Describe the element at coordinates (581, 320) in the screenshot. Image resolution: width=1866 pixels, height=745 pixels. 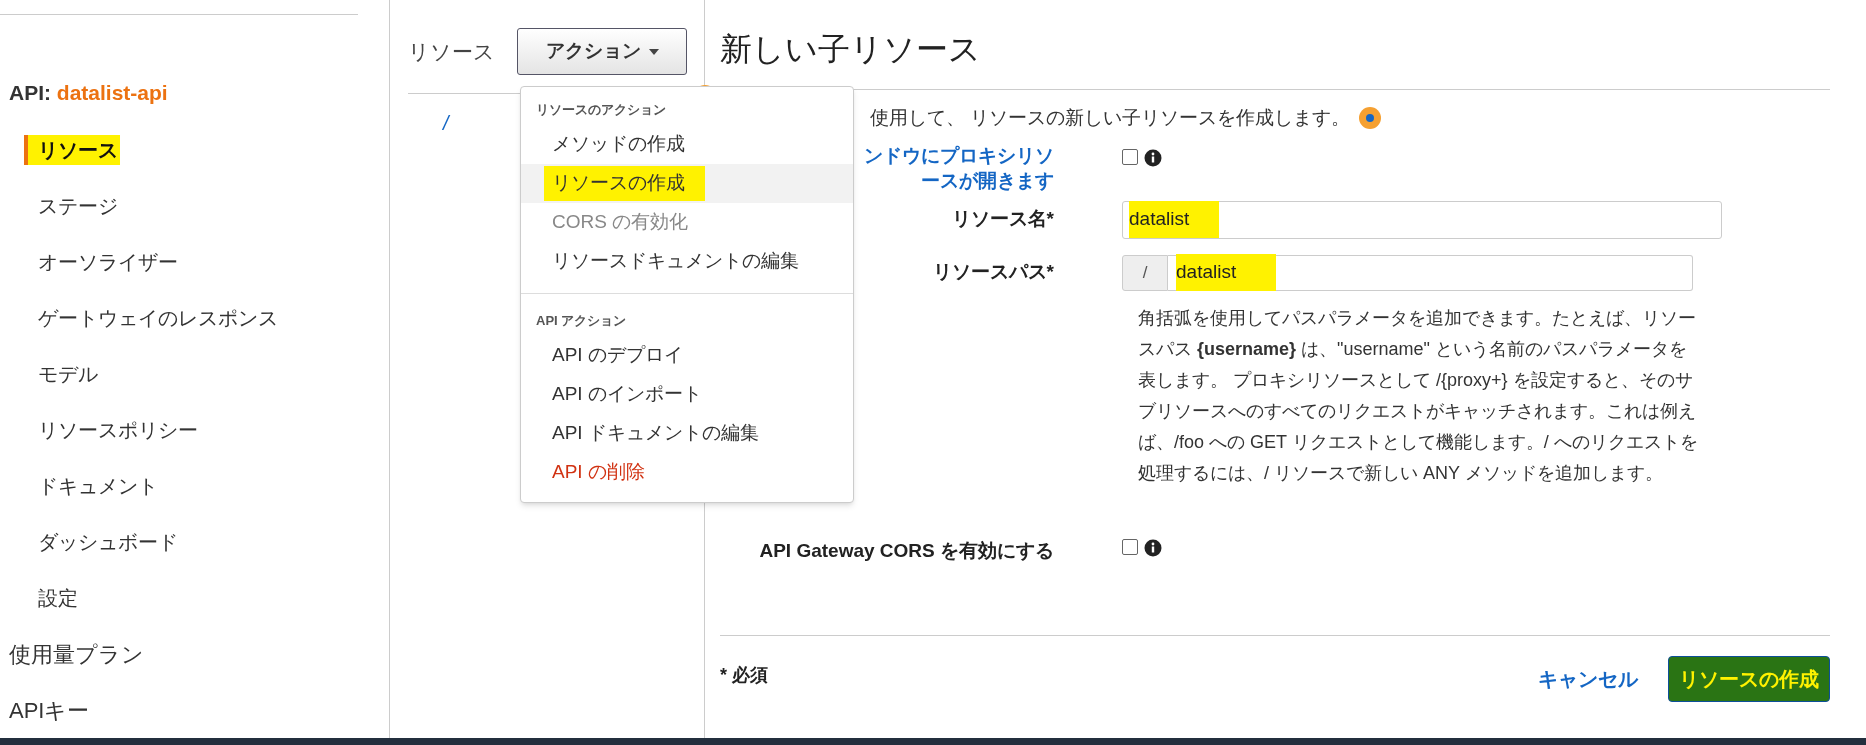
I see `menu-header: API アクション` at that location.